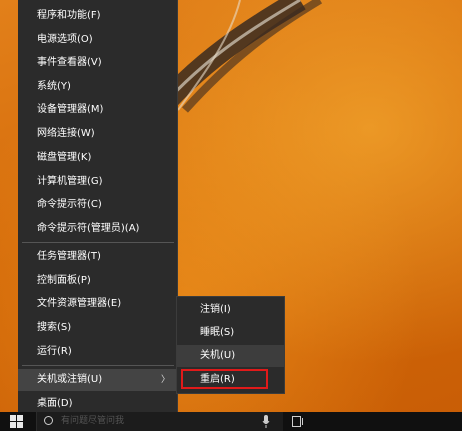 This screenshot has width=462, height=431. What do you see at coordinates (224, 379) in the screenshot?
I see `restart-highlight-box` at bounding box center [224, 379].